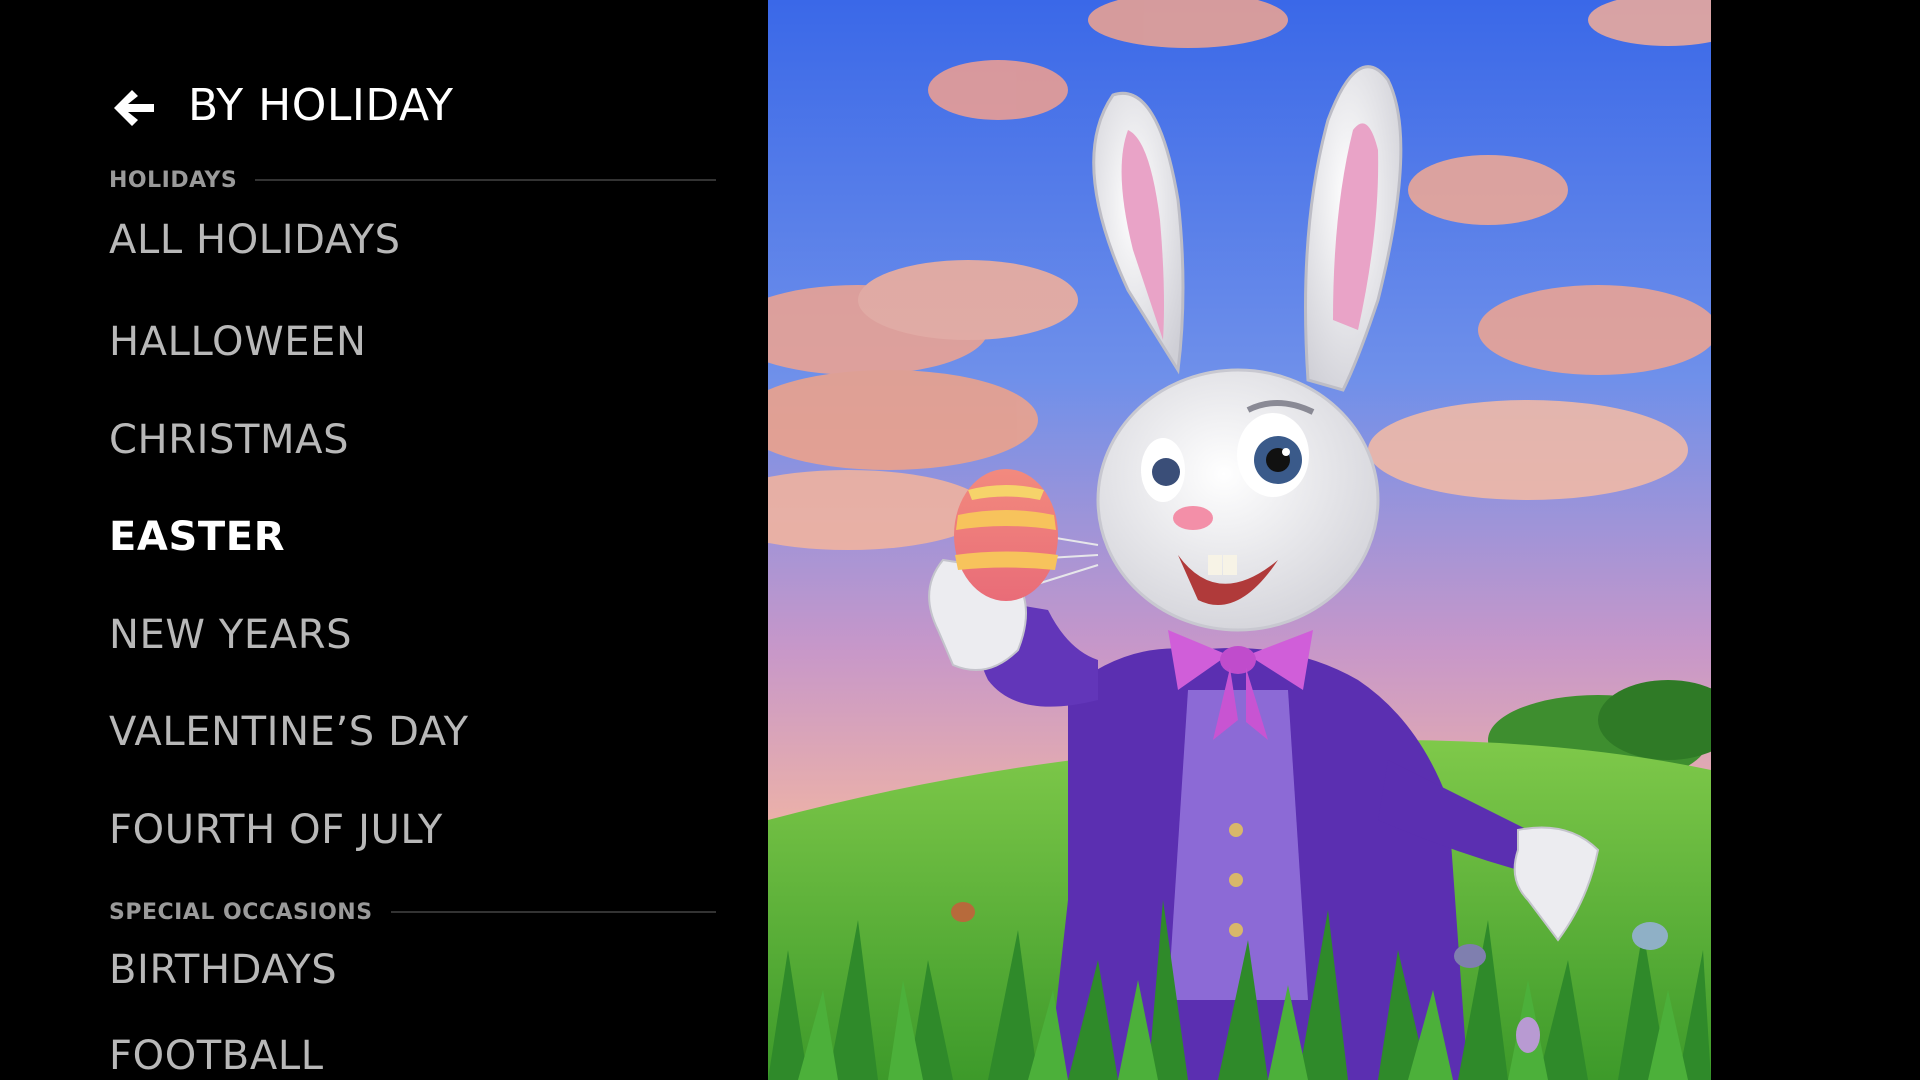 This screenshot has height=1080, width=1920. What do you see at coordinates (321, 105) in the screenshot?
I see `page-title: BY HOLIDAY` at bounding box center [321, 105].